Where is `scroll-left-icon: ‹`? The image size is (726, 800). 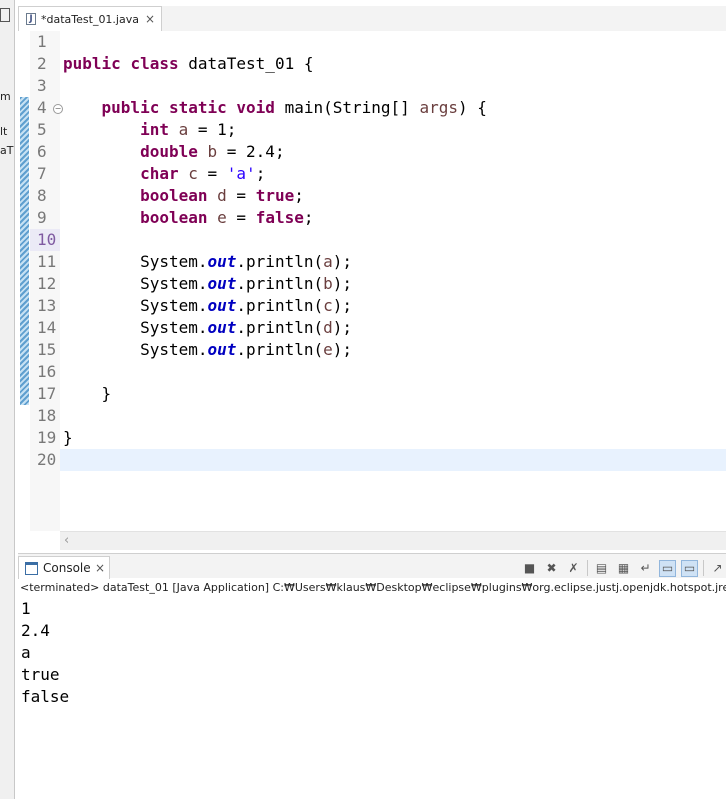 scroll-left-icon: ‹ is located at coordinates (66, 540).